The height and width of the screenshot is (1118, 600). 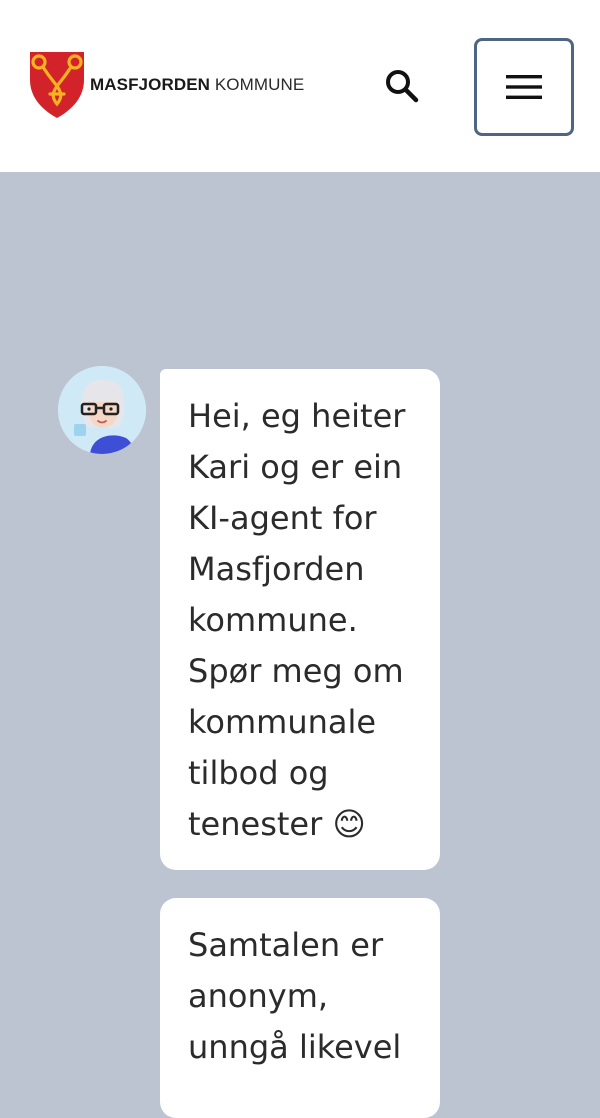 I want to click on brand-name: MASFJORDEN KOMMUNE, so click(x=197, y=85).